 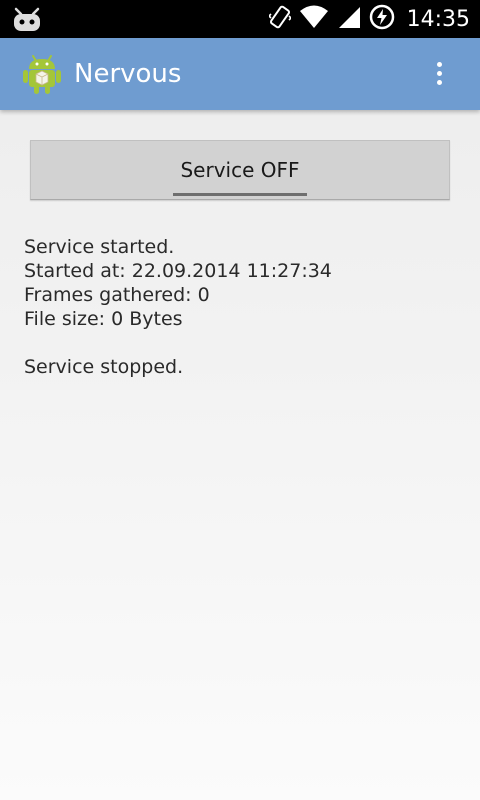 What do you see at coordinates (240, 74) in the screenshot?
I see `action-bar: Nervous` at bounding box center [240, 74].